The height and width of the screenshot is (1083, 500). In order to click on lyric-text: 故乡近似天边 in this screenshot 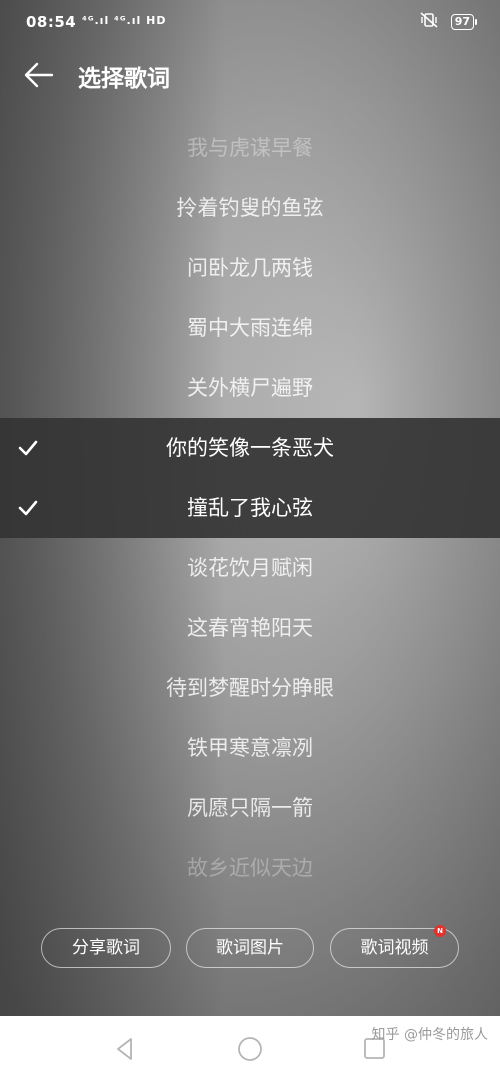, I will do `click(250, 868)`.